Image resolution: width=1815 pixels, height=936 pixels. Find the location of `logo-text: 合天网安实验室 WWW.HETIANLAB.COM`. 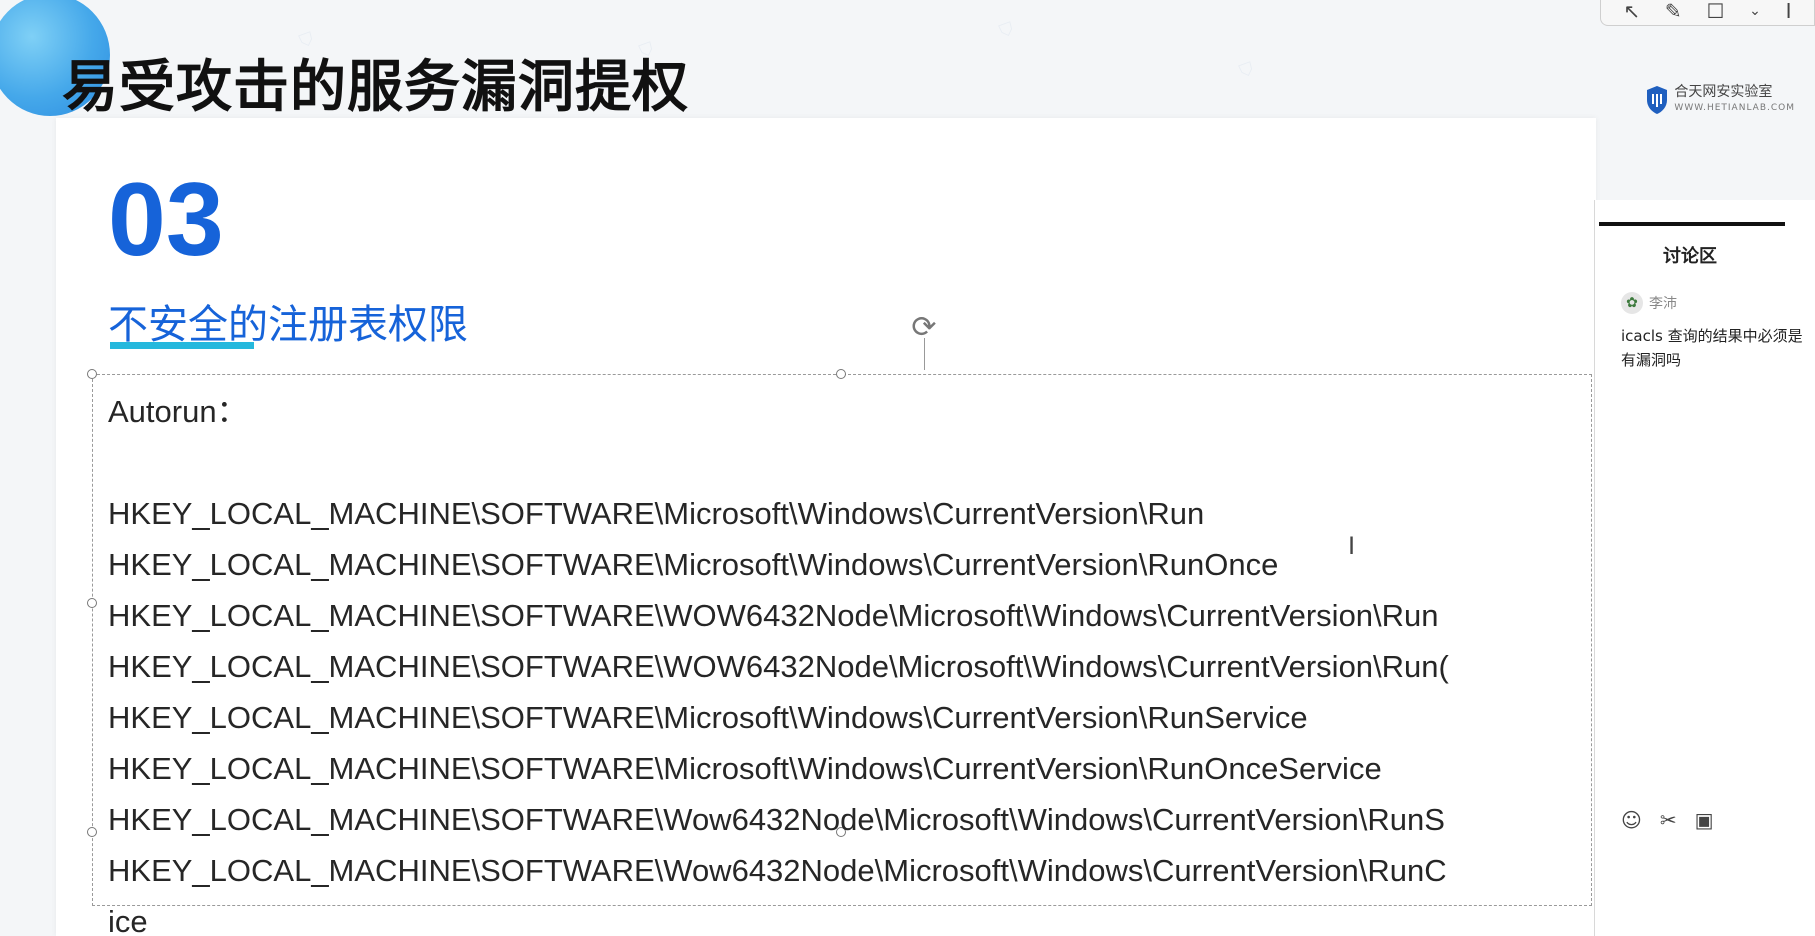

logo-text: 合天网安实验室 WWW.HETIANLAB.COM is located at coordinates (1734, 100).